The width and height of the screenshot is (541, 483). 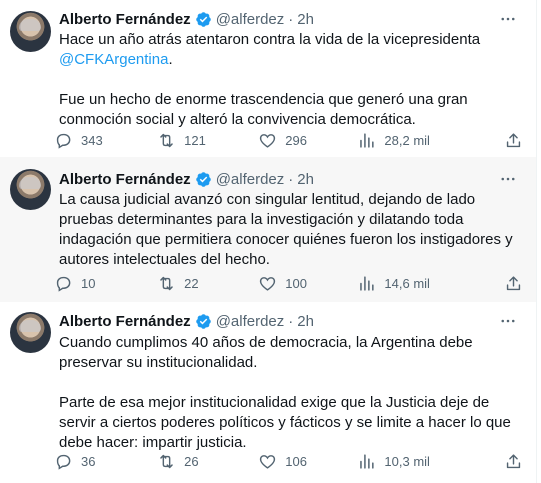 What do you see at coordinates (207, 461) in the screenshot?
I see `retweet-button: 26` at bounding box center [207, 461].